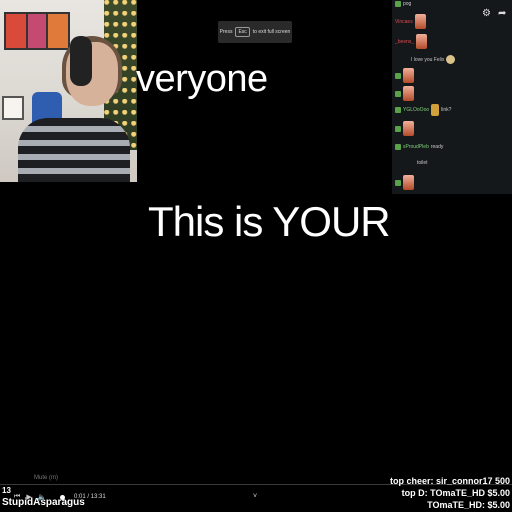 The width and height of the screenshot is (512, 512). I want to click on chevron-down-icon: ˅, so click(255, 496).